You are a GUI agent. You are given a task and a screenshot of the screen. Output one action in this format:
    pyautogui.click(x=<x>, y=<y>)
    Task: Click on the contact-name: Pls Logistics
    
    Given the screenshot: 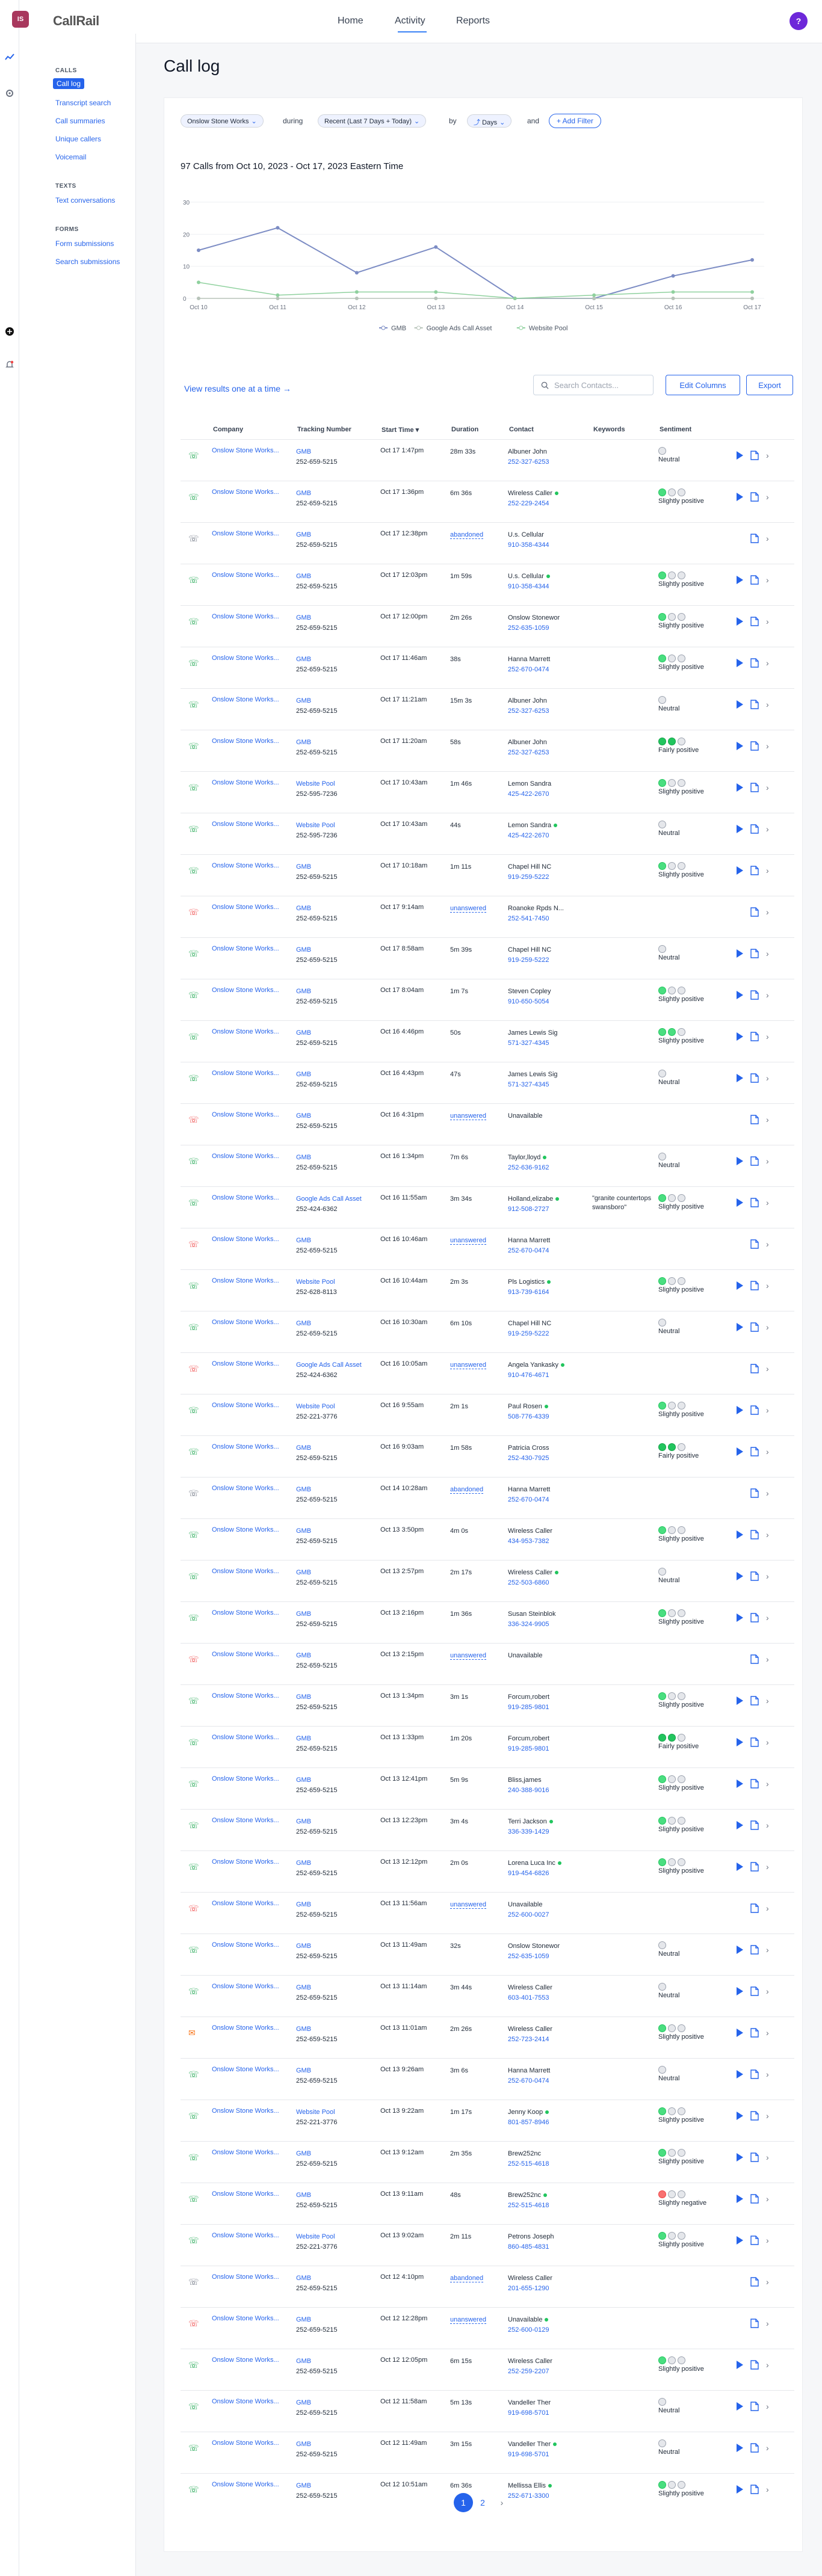 What is the action you would take?
    pyautogui.click(x=526, y=1282)
    